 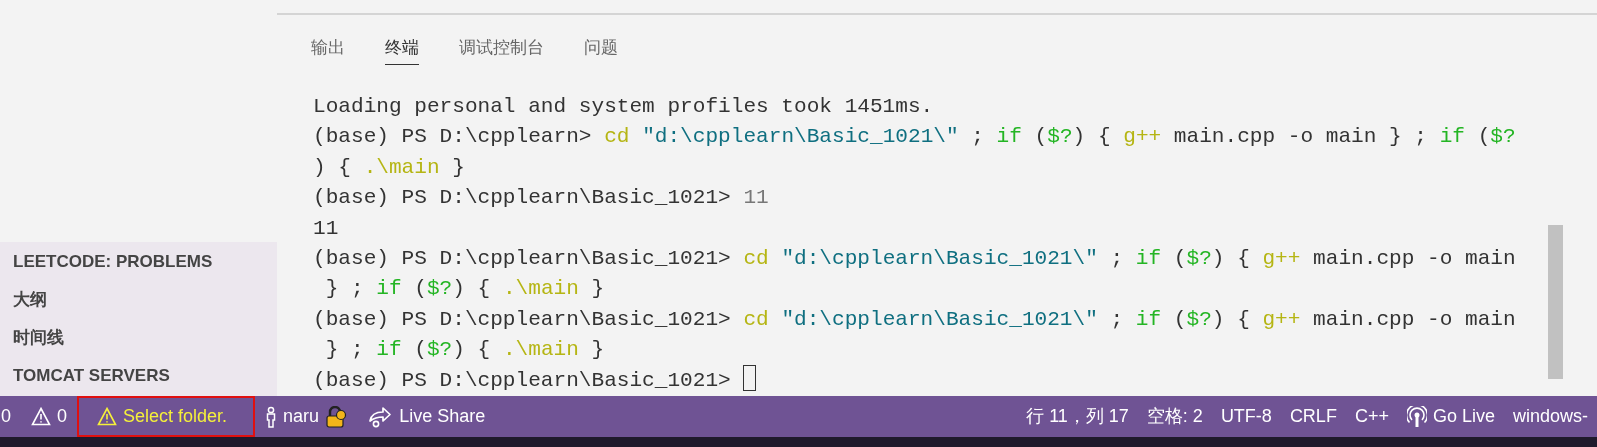 I want to click on scrollbar, so click(x=1555, y=302).